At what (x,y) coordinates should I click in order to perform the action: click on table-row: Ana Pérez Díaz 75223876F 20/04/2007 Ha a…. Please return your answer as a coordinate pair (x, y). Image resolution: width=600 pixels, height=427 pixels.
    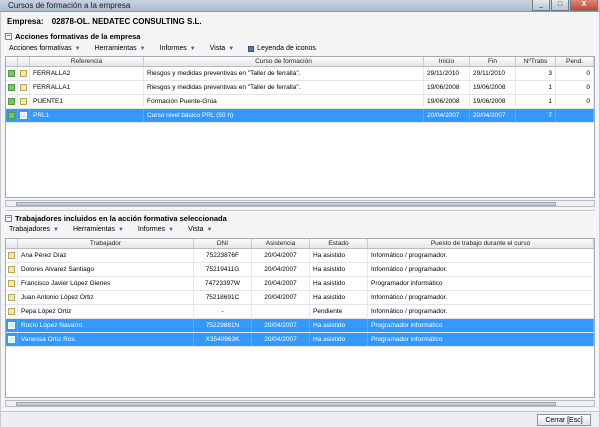
    Looking at the image, I should click on (300, 256).